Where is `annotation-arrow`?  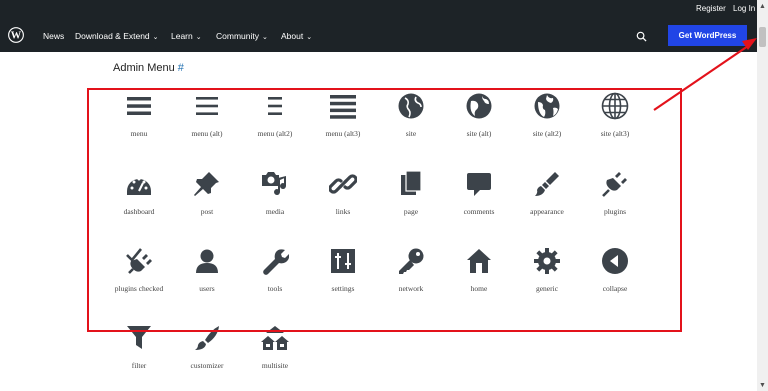 annotation-arrow is located at coordinates (705, 74).